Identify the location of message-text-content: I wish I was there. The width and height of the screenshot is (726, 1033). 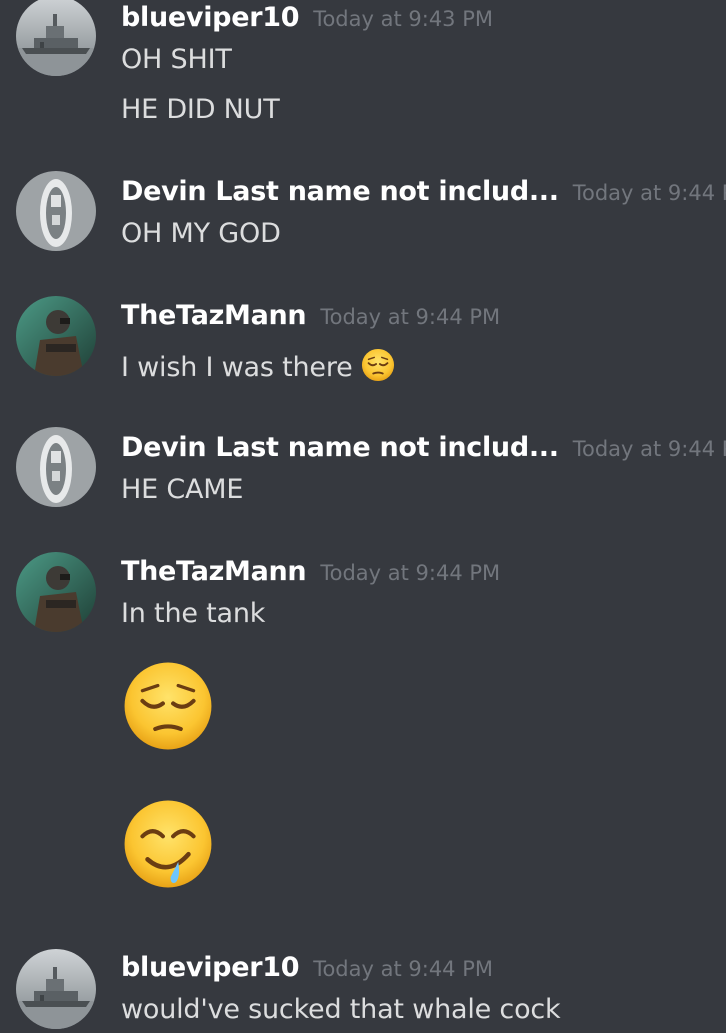
(237, 367).